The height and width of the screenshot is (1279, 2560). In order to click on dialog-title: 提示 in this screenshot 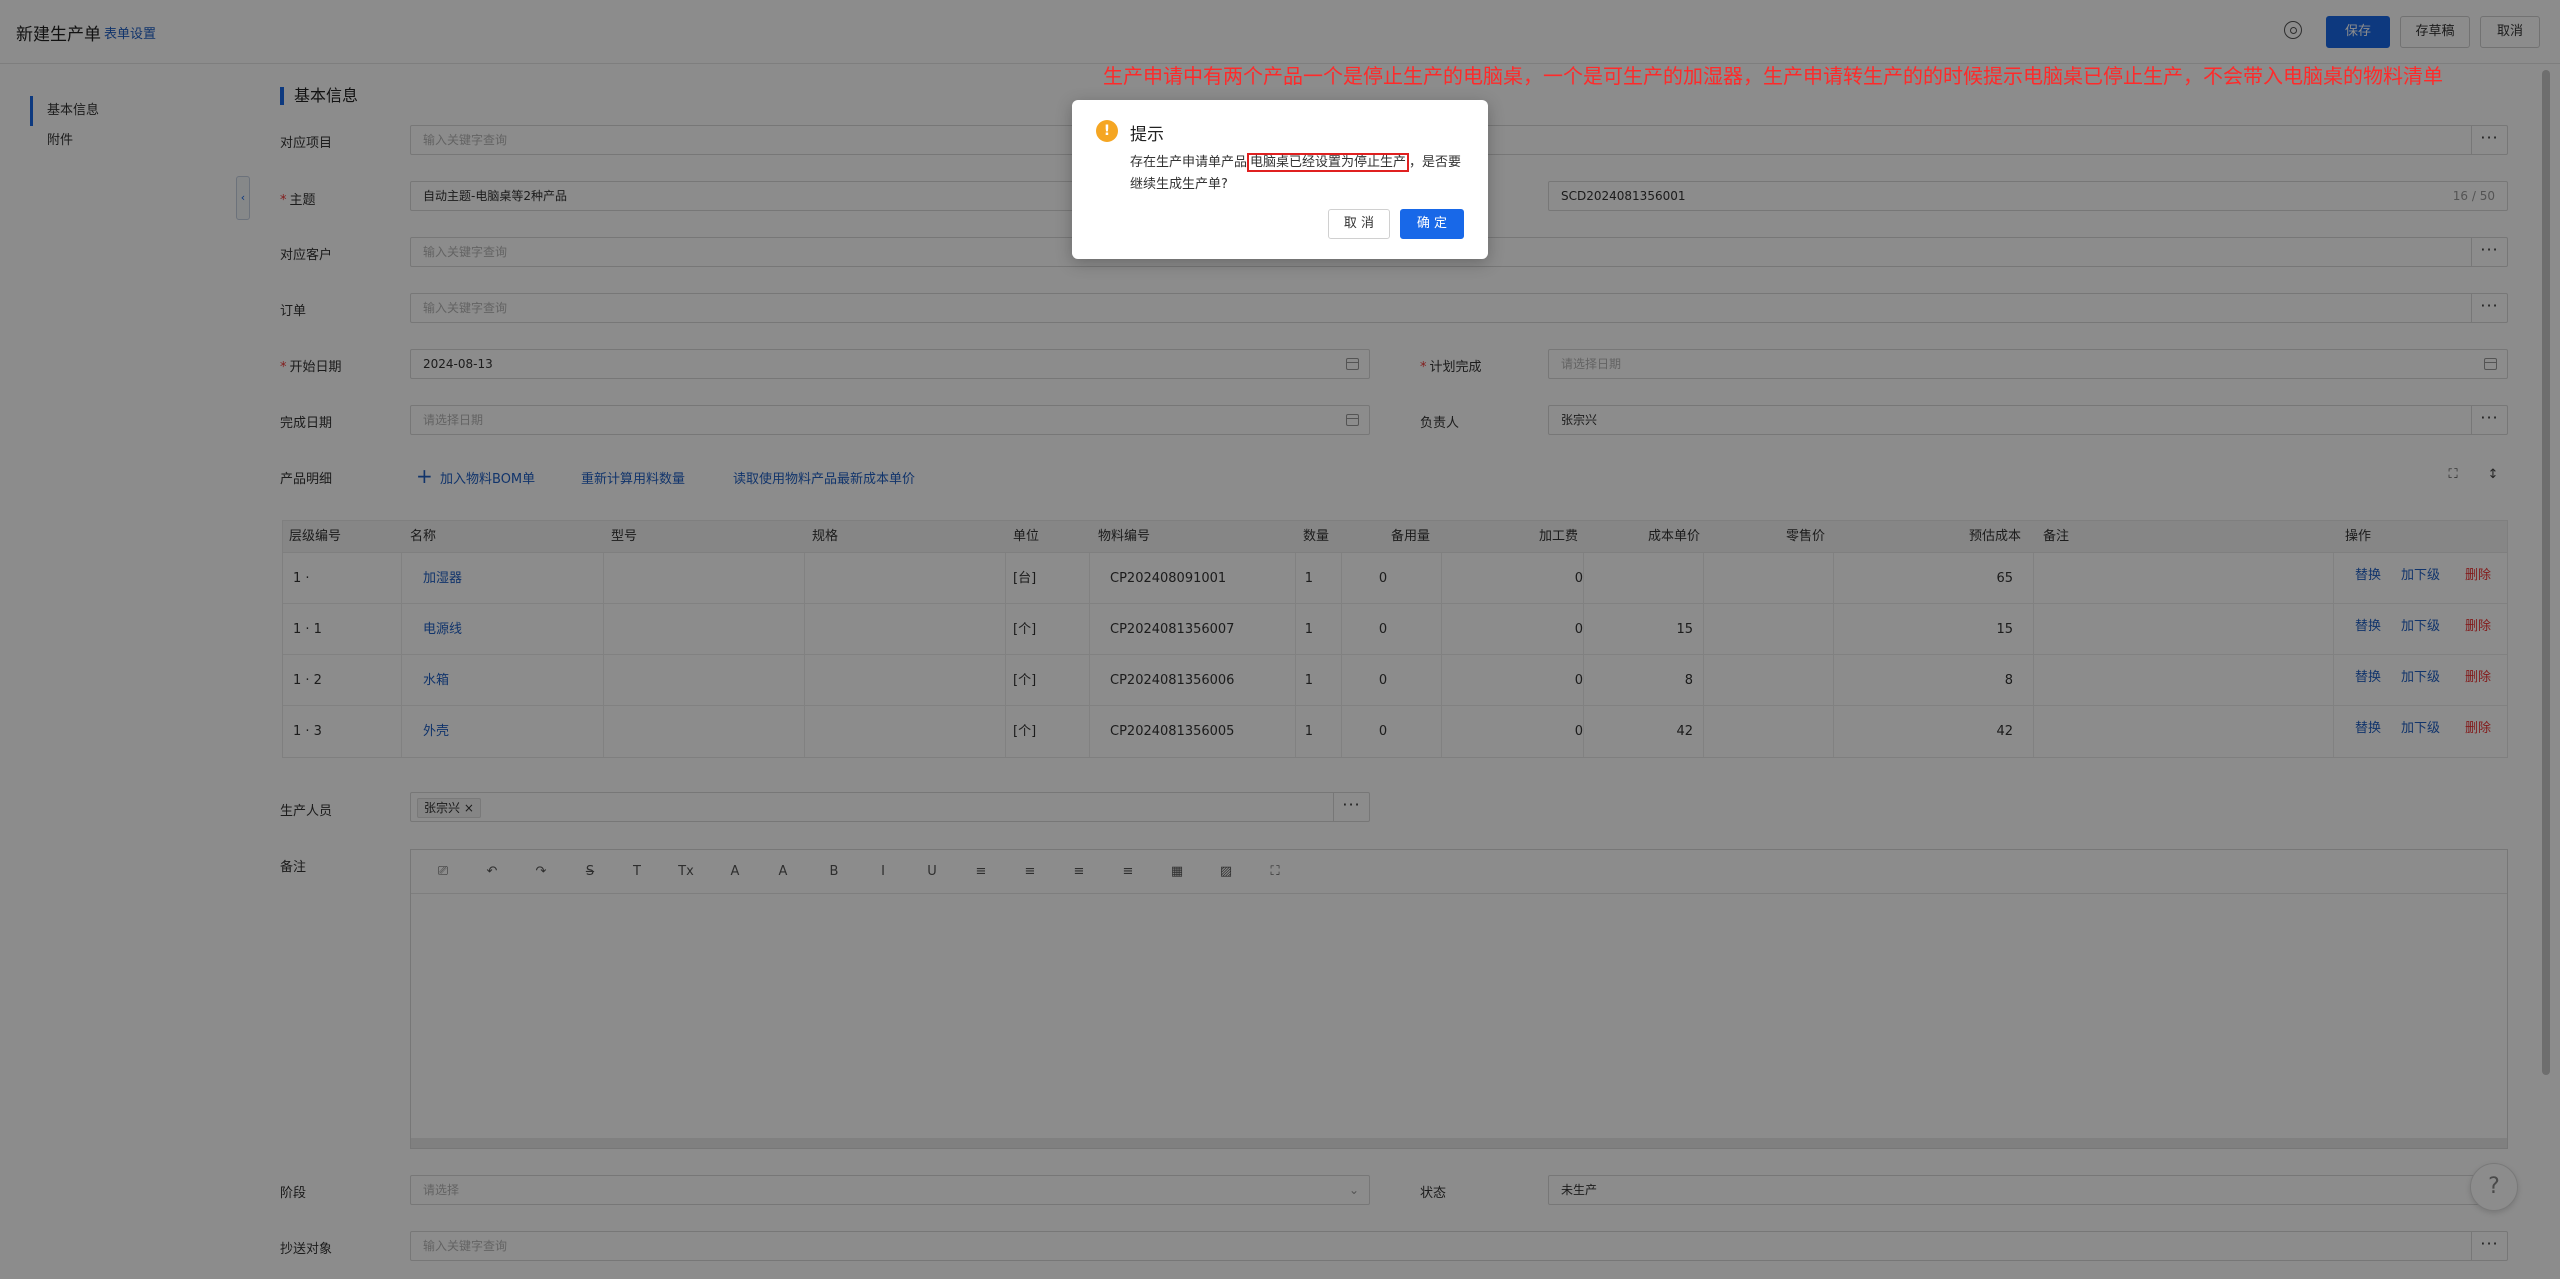, I will do `click(1147, 135)`.